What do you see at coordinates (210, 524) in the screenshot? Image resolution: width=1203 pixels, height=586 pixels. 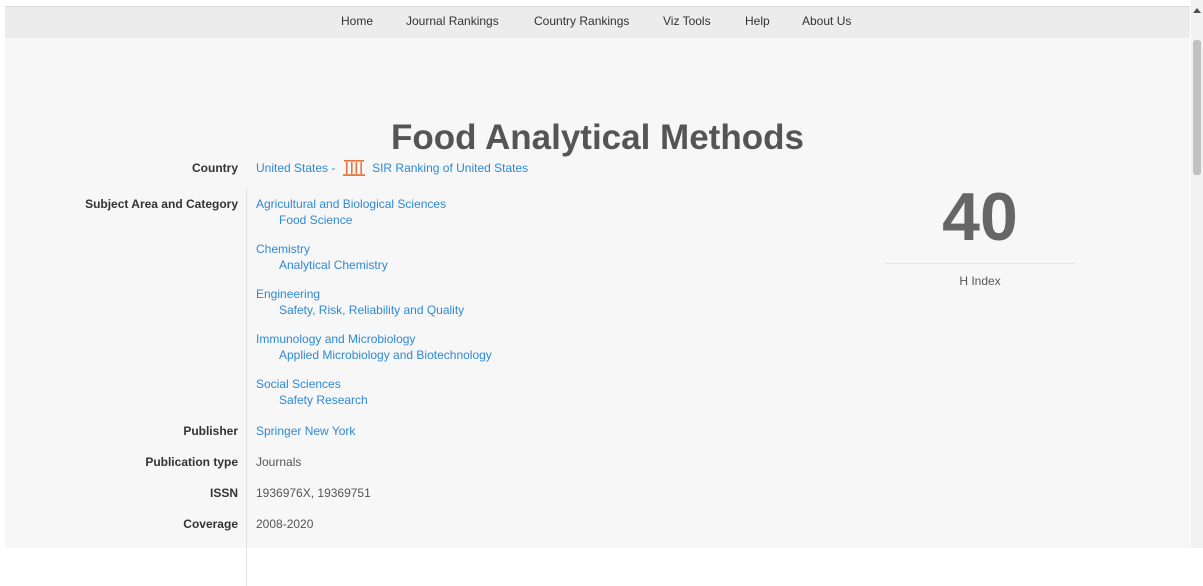 I see `coverage-label: Coverage` at bounding box center [210, 524].